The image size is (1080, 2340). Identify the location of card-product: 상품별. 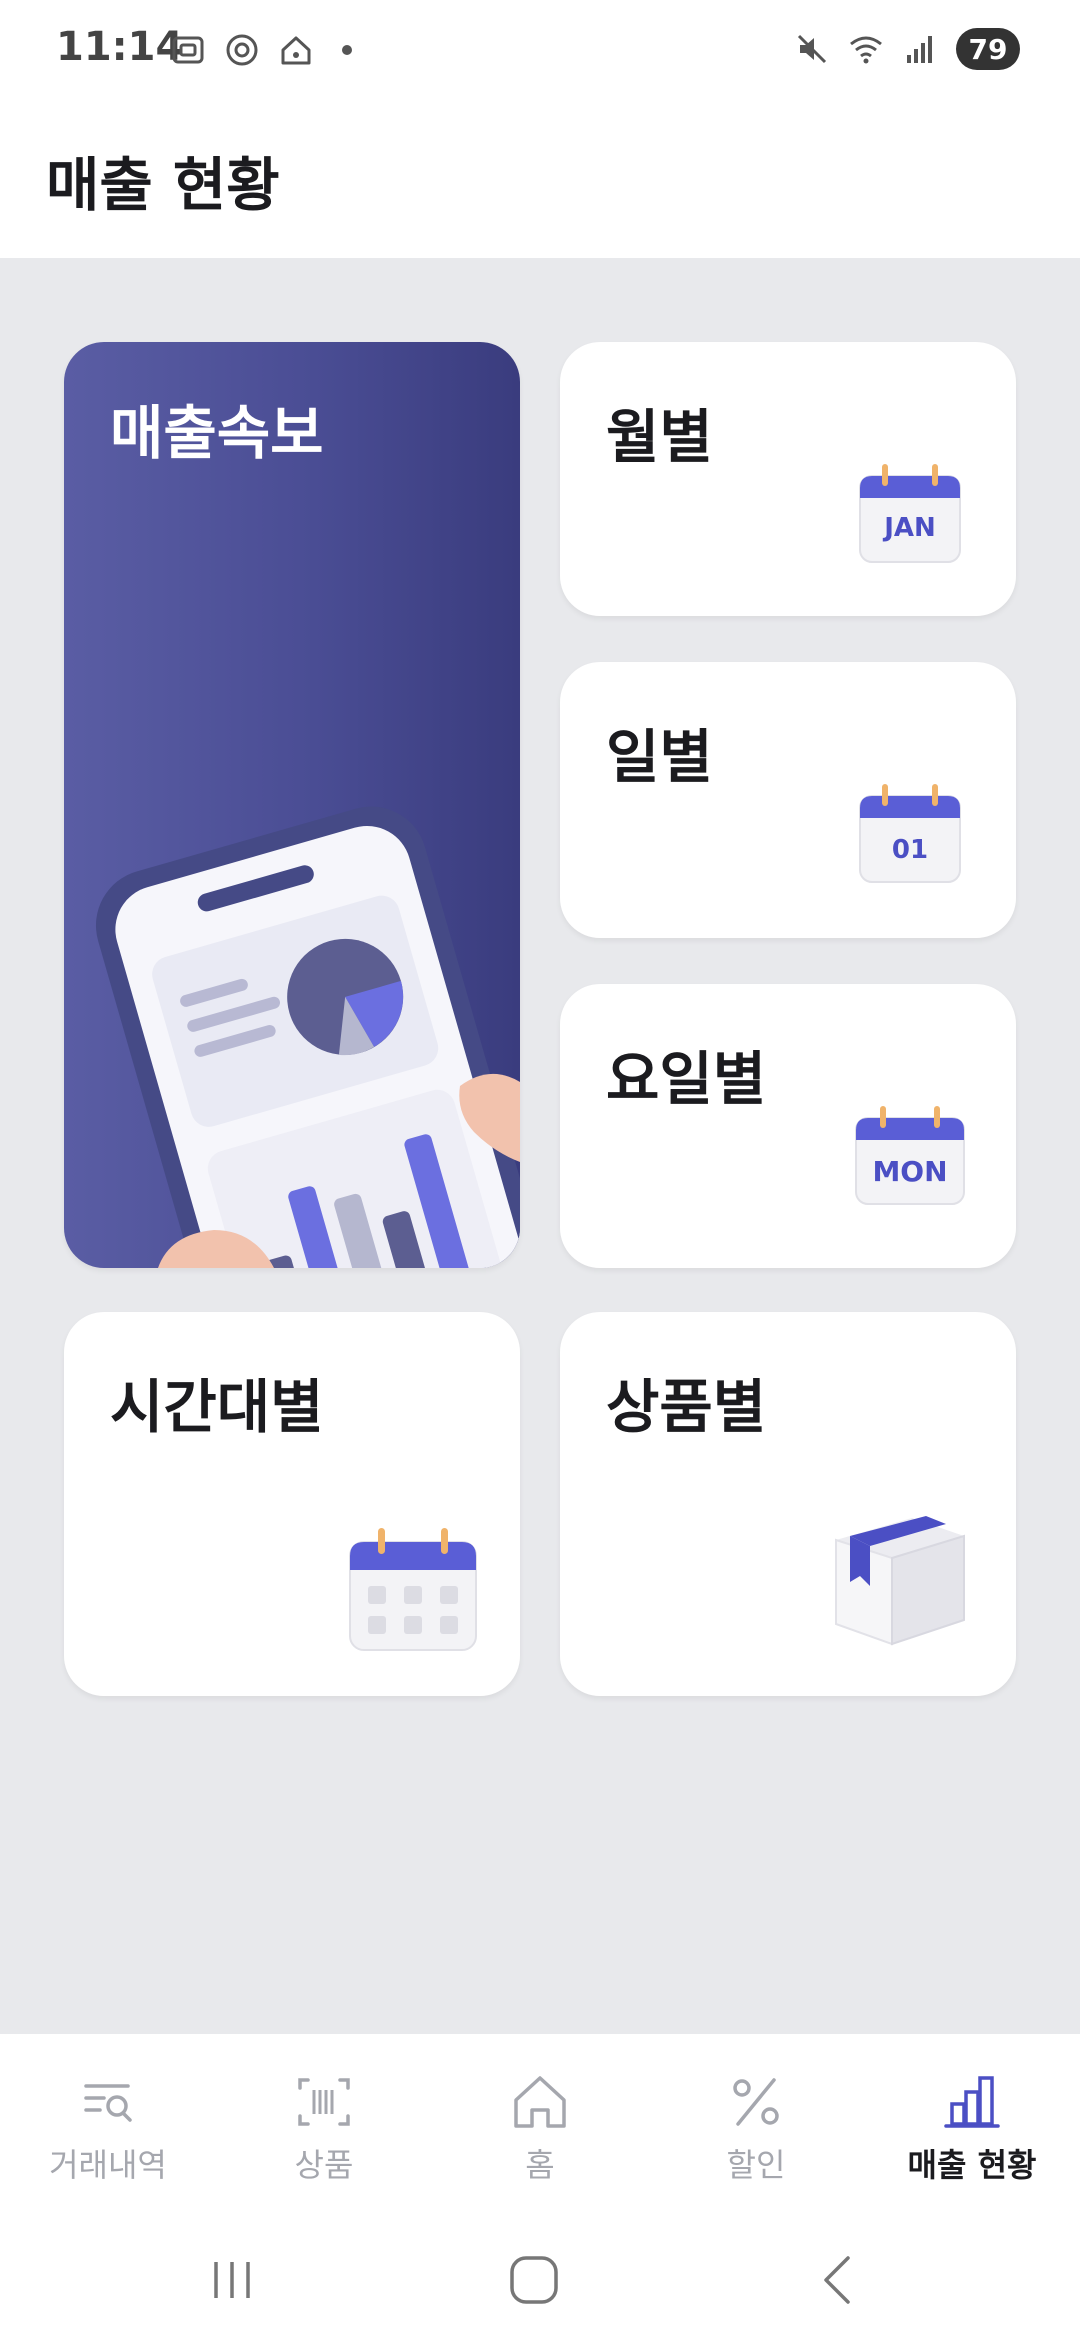
(788, 1504).